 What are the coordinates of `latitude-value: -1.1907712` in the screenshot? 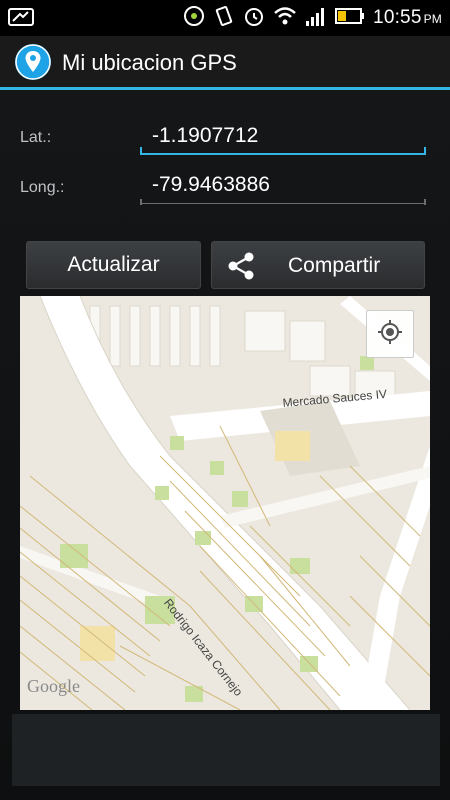 It's located at (205, 135).